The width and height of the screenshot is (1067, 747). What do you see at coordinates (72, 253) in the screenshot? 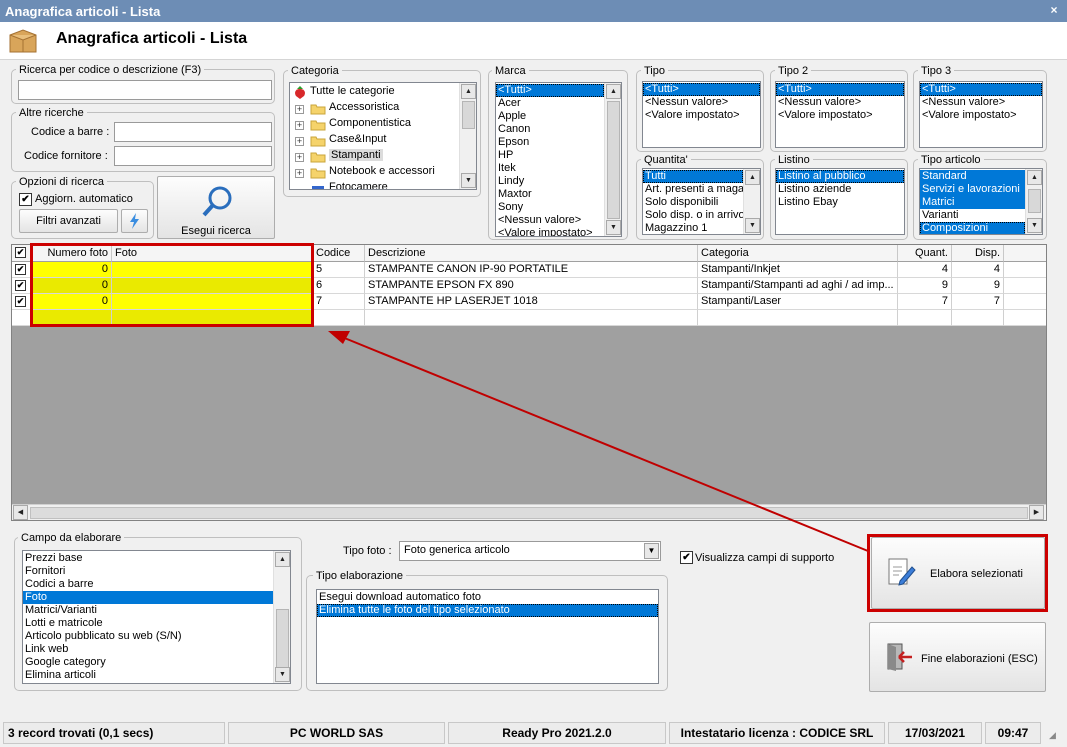
I see `col-numero-foto: Numero foto` at bounding box center [72, 253].